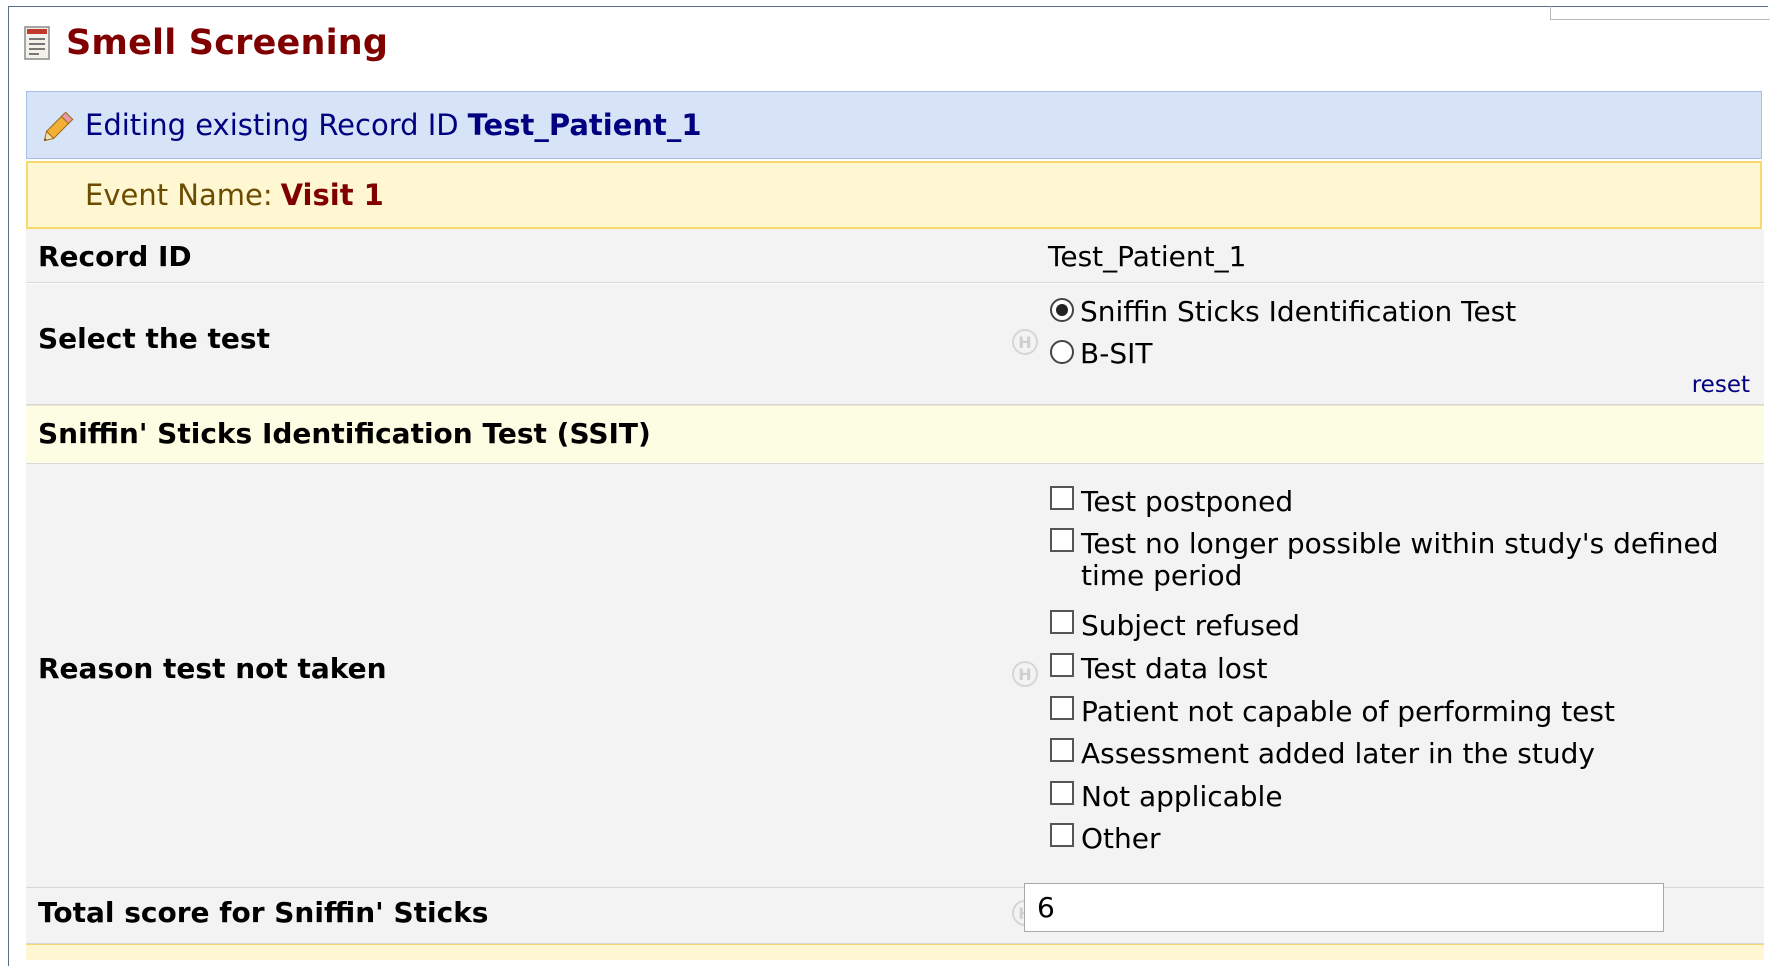 This screenshot has height=966, width=1777. Describe the element at coordinates (58, 126) in the screenshot. I see `pencil-icon` at that location.